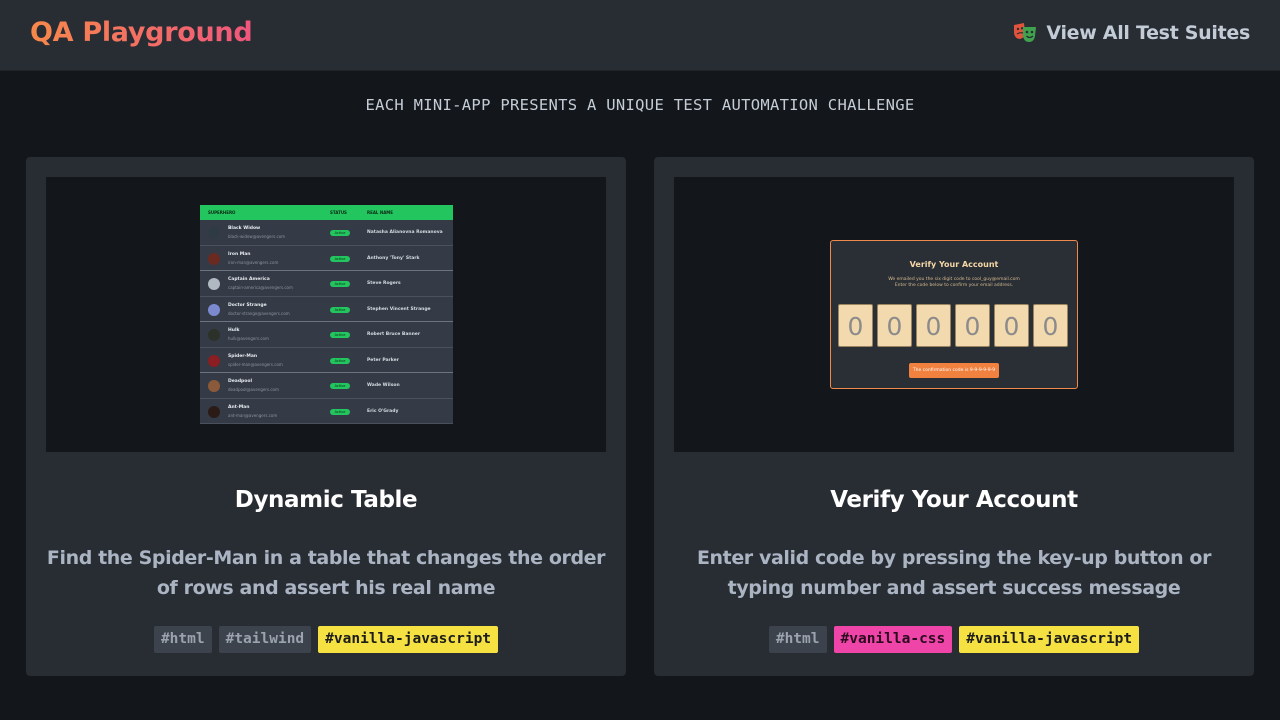 The height and width of the screenshot is (720, 1280). Describe the element at coordinates (893, 639) in the screenshot. I see `tag-vanilla-css: #vanilla-css` at that location.